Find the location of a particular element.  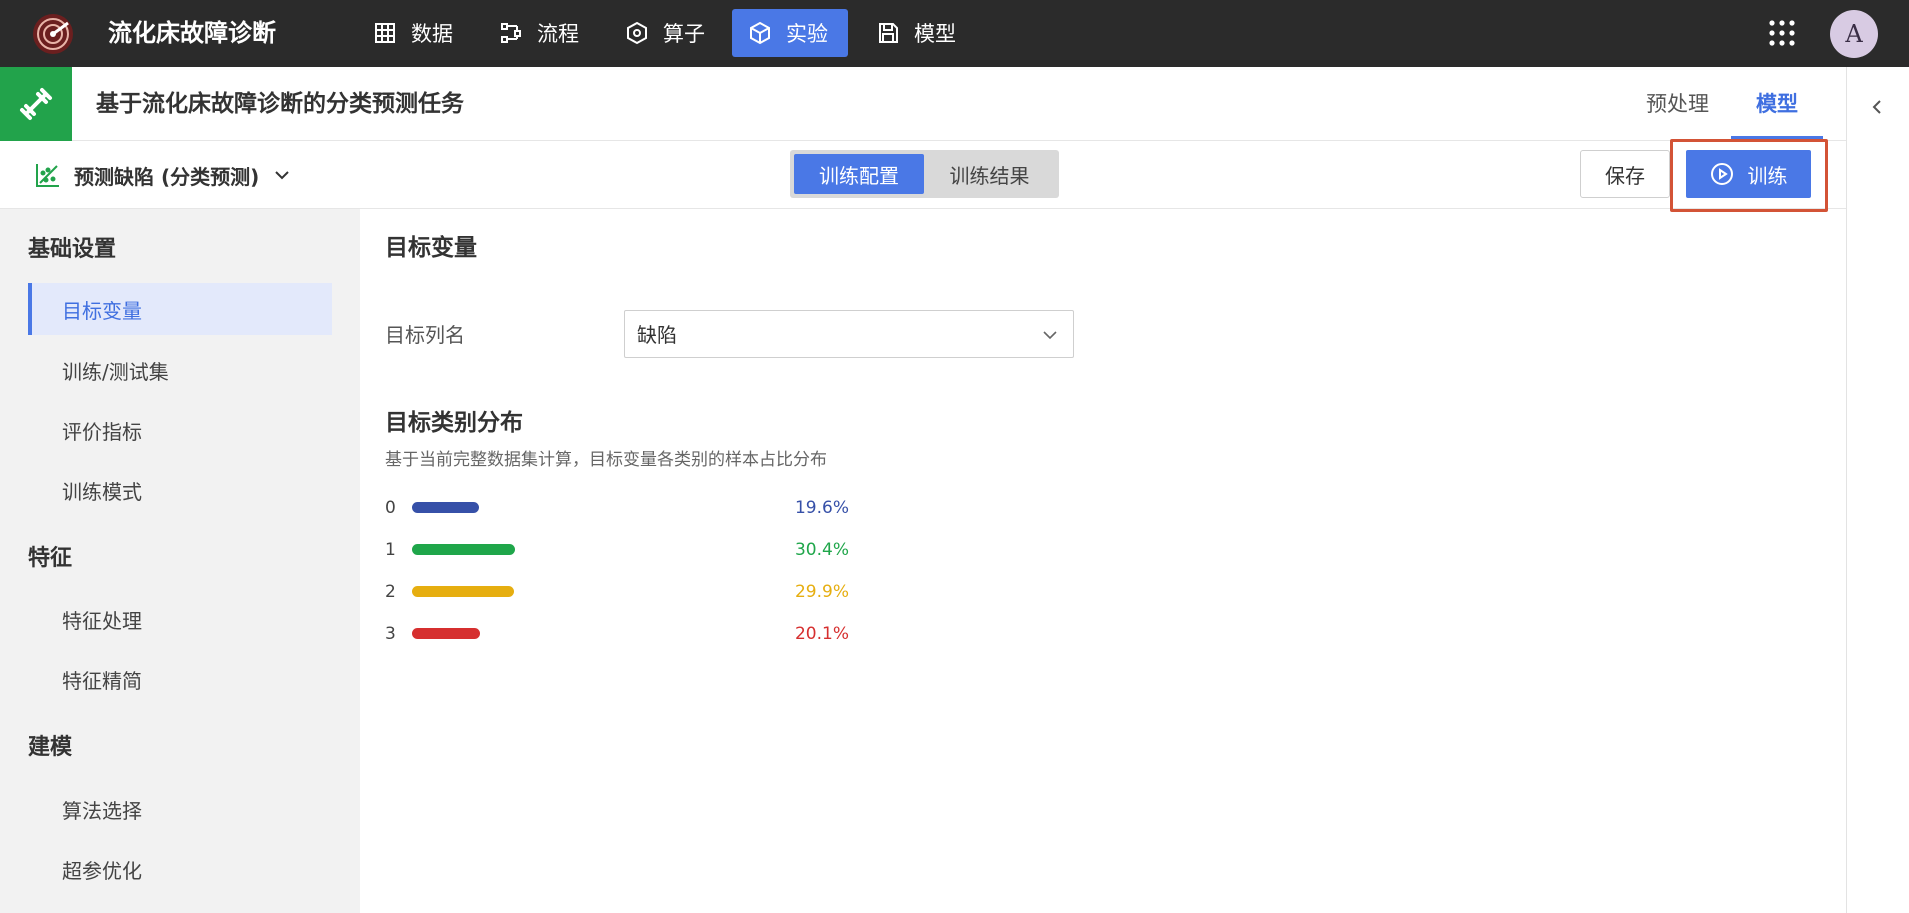

top-navbar: 流化床故障诊断 数据 流程 算子 实验 模型 A is located at coordinates (954, 33).